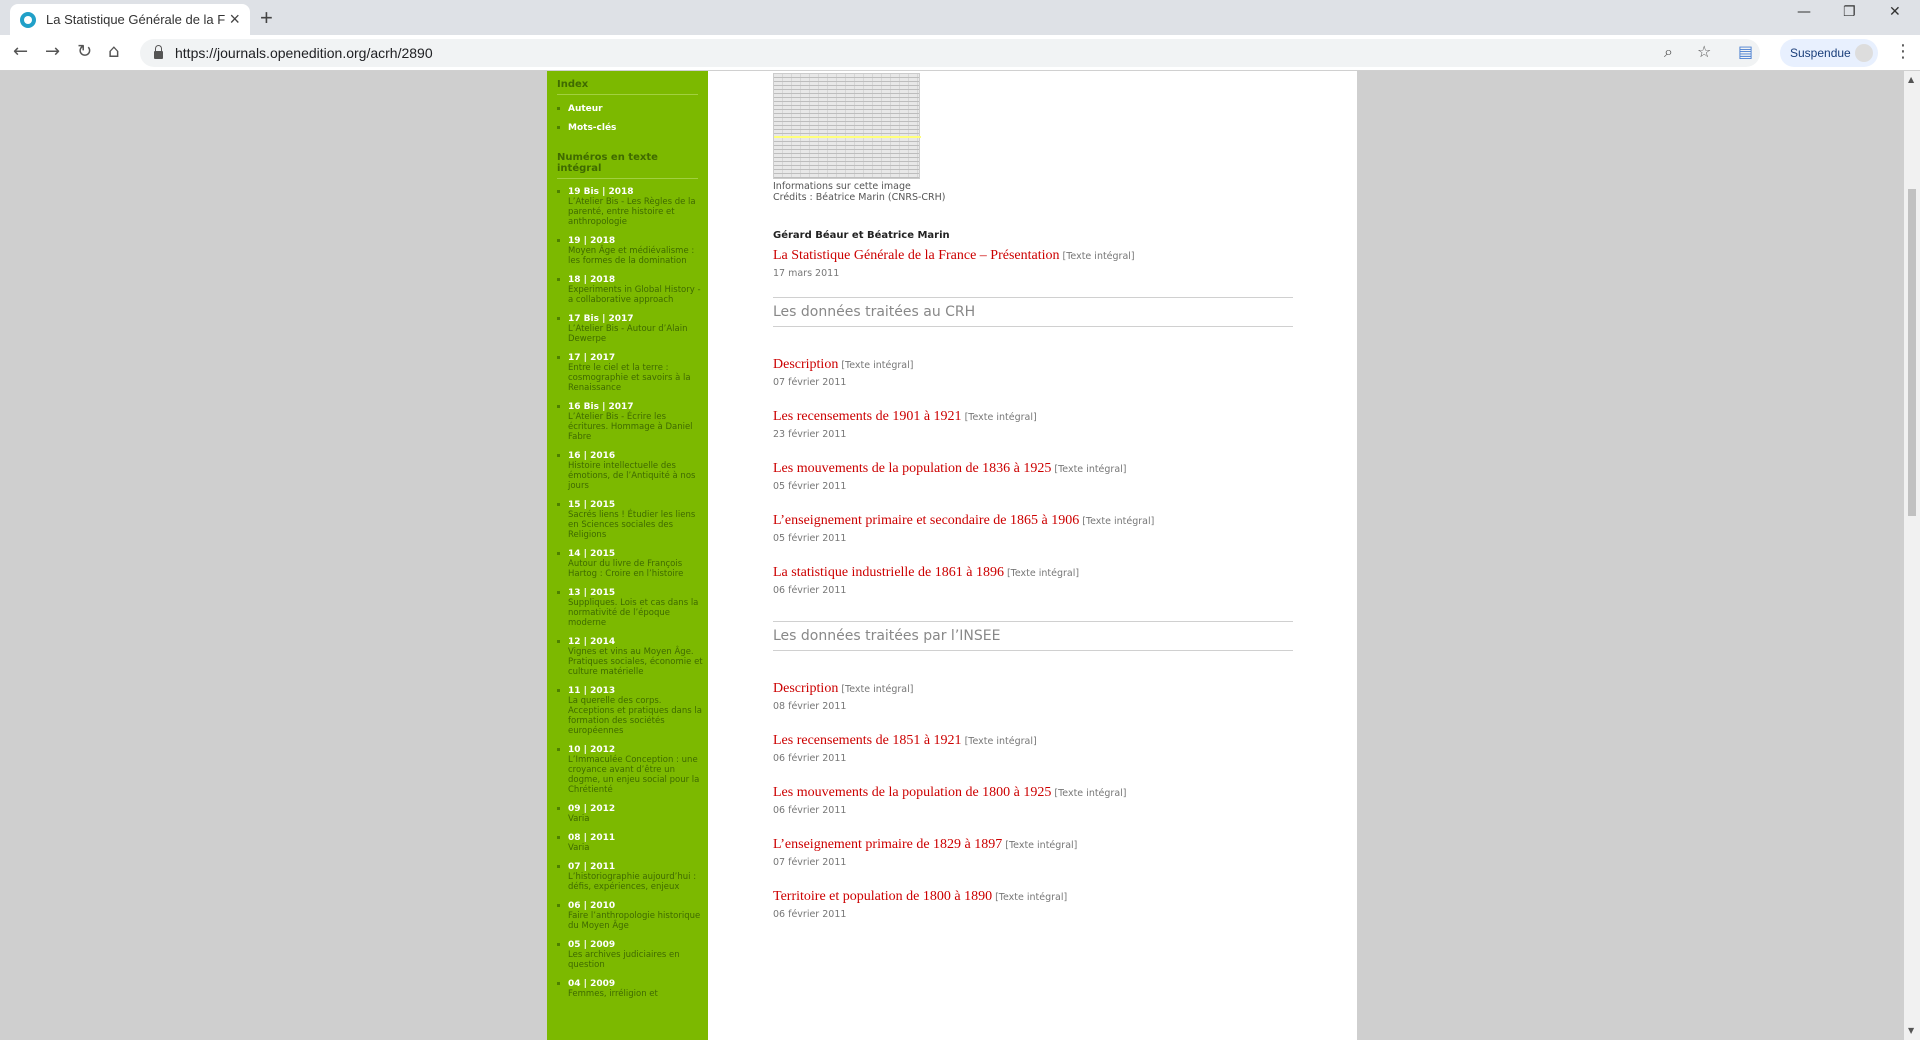  I want to click on new-tab-button: +, so click(266, 18).